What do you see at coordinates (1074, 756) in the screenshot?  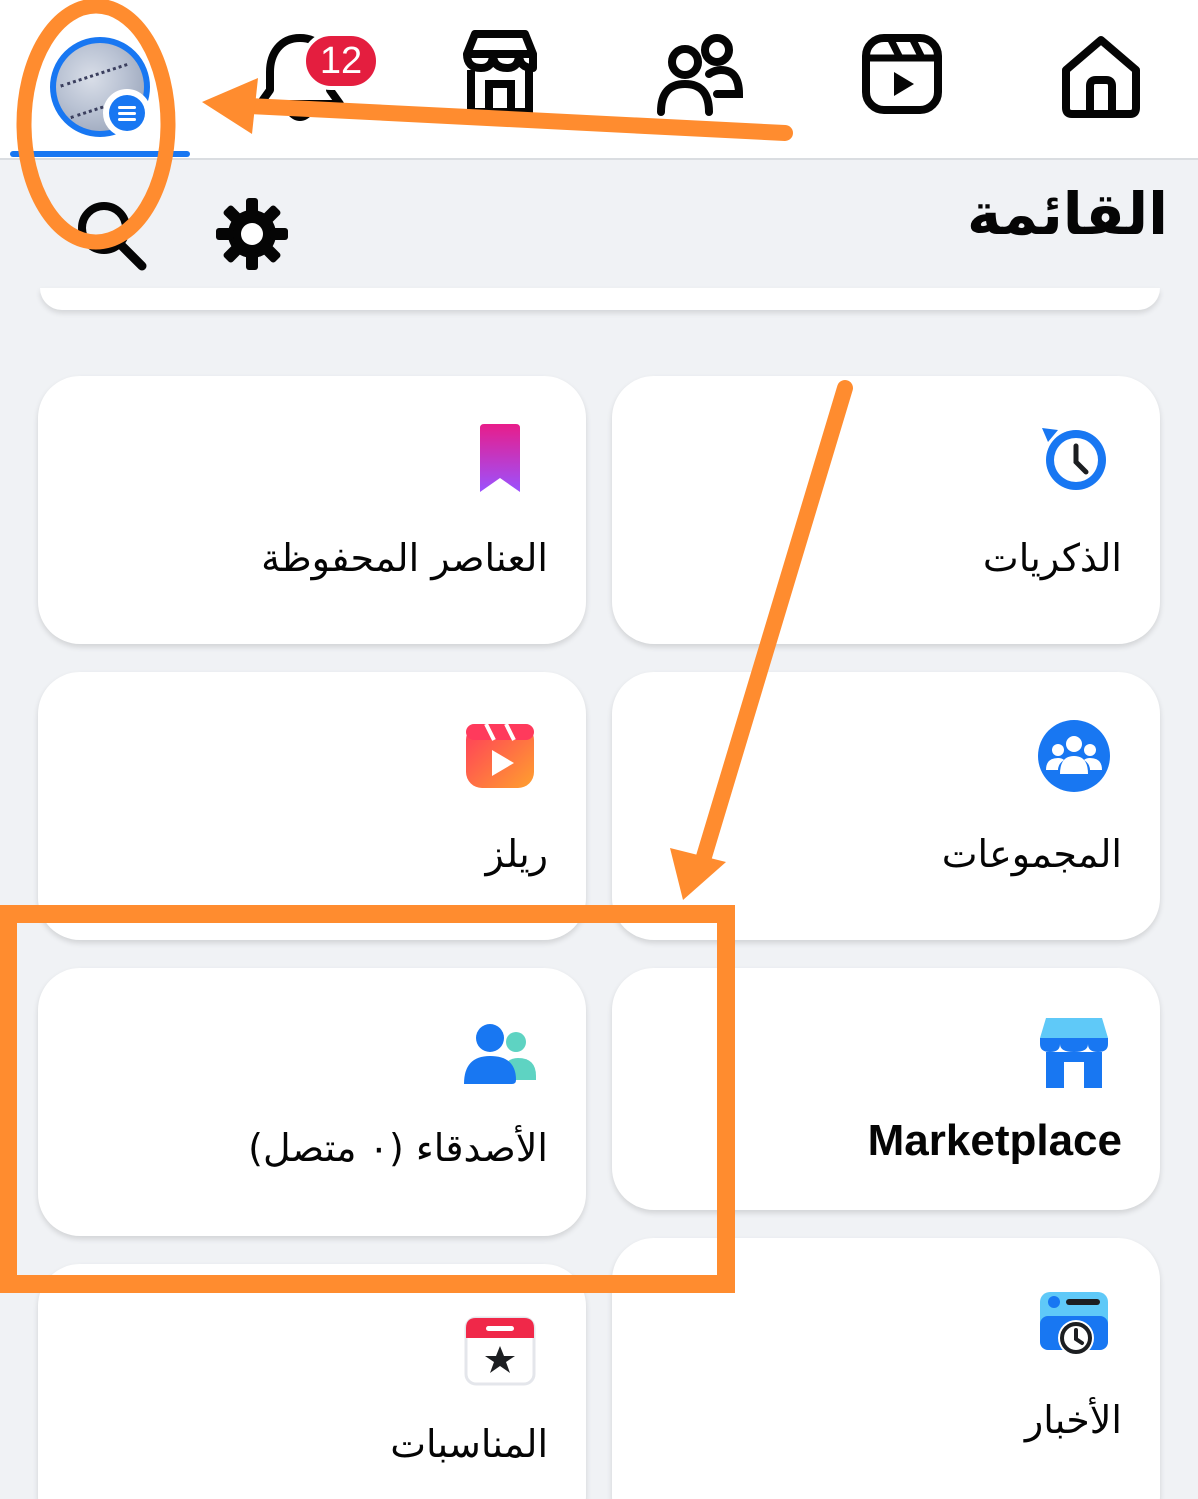 I see `groups-icon` at bounding box center [1074, 756].